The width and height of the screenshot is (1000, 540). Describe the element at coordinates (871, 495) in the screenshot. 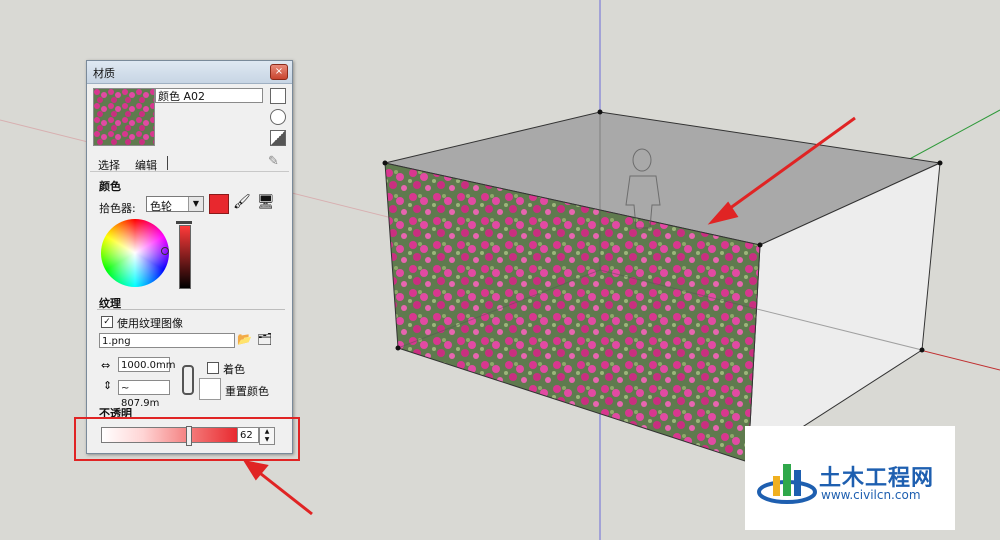

I see `logo-url: www.civilcn.com` at that location.